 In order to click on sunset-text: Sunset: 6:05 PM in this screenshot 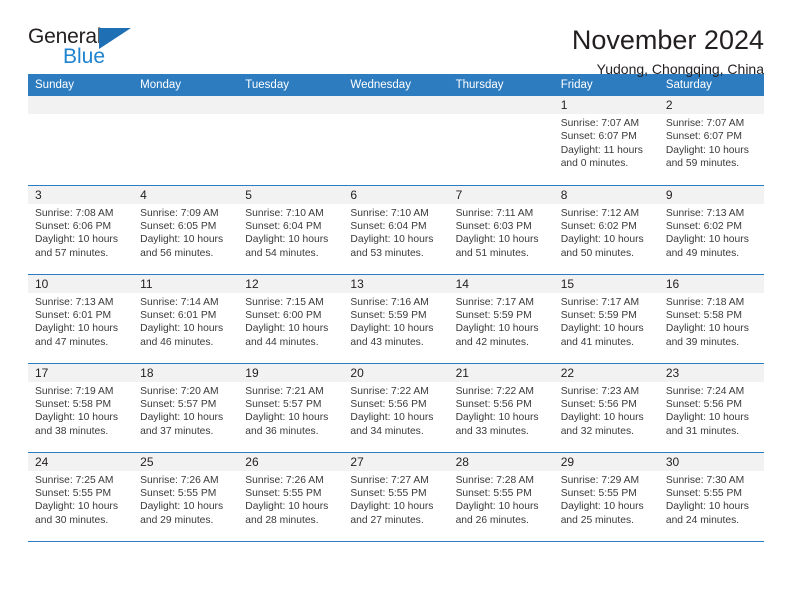, I will do `click(178, 226)`.